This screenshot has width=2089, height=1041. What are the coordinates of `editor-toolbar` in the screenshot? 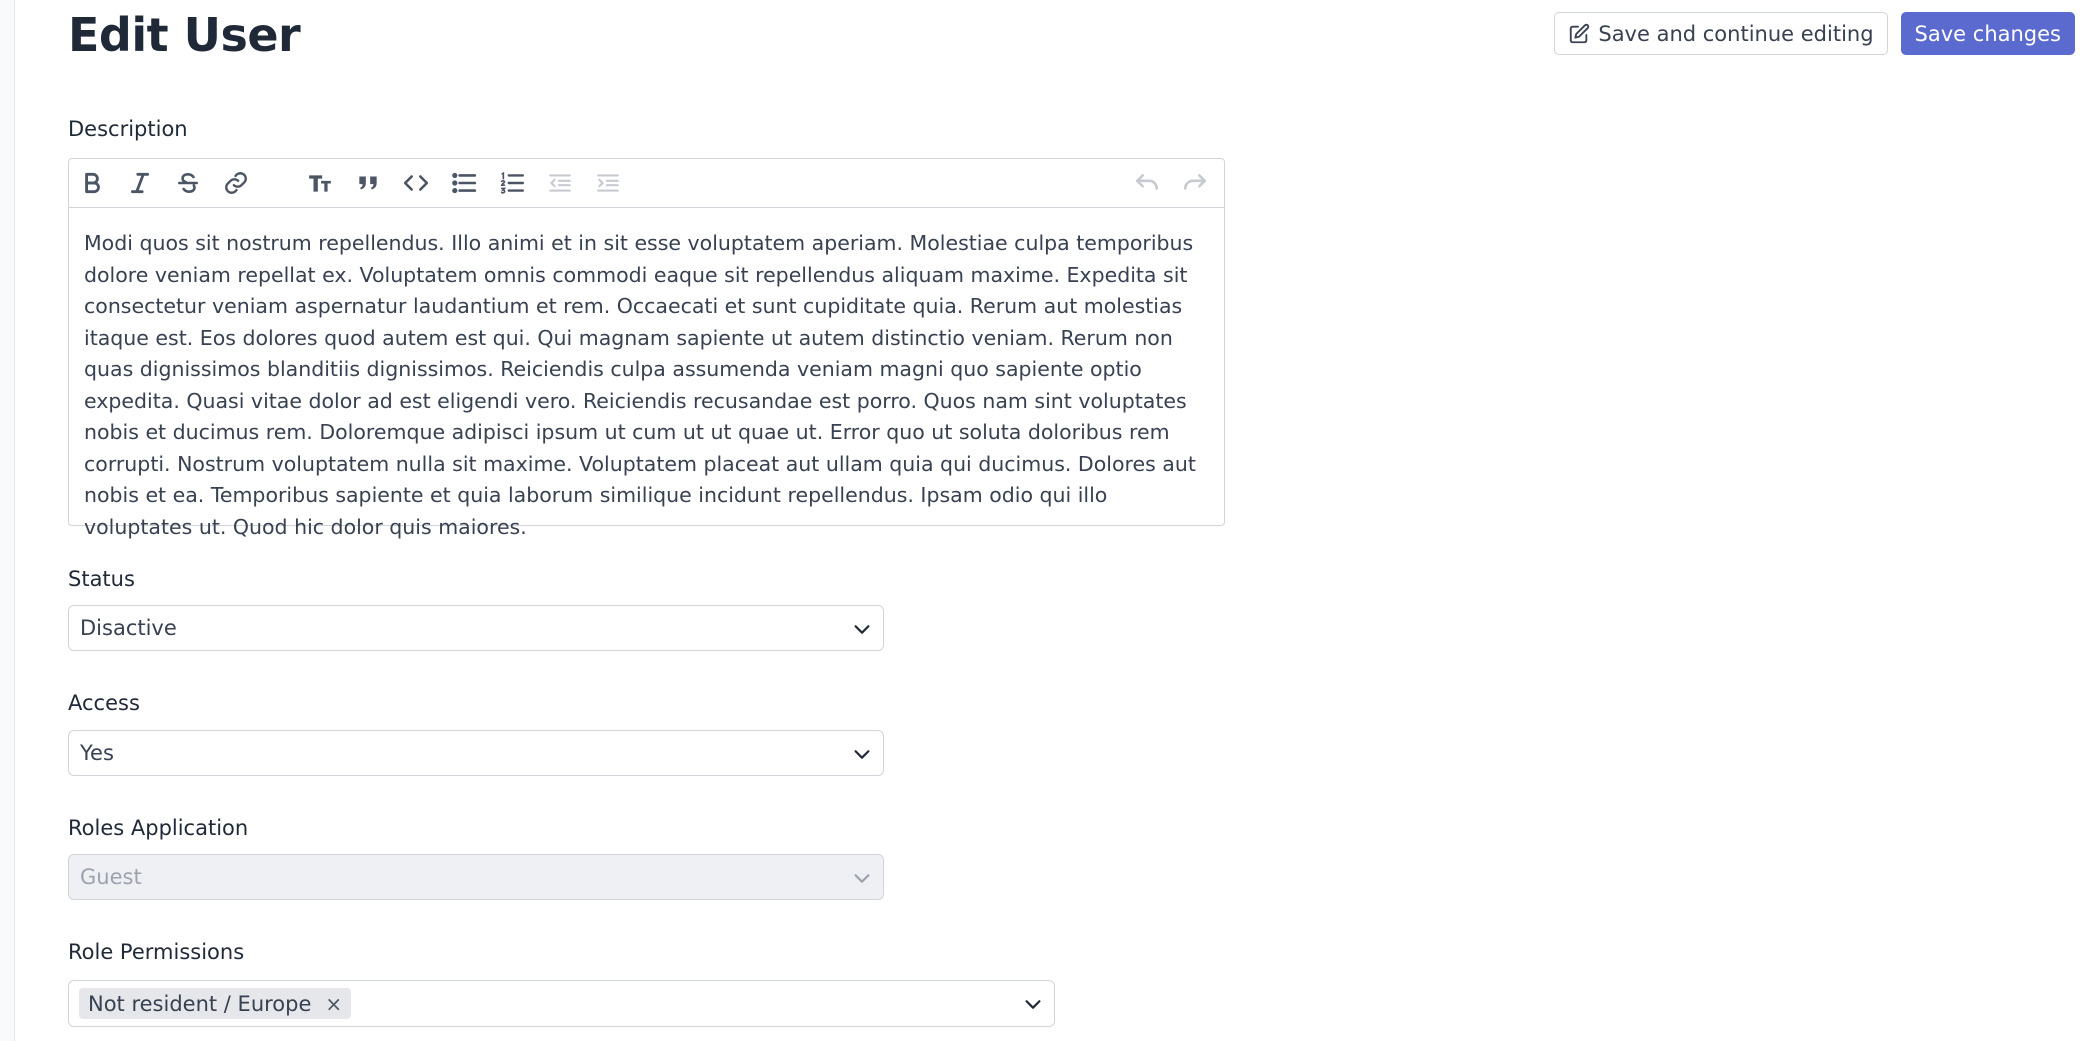 It's located at (646, 183).